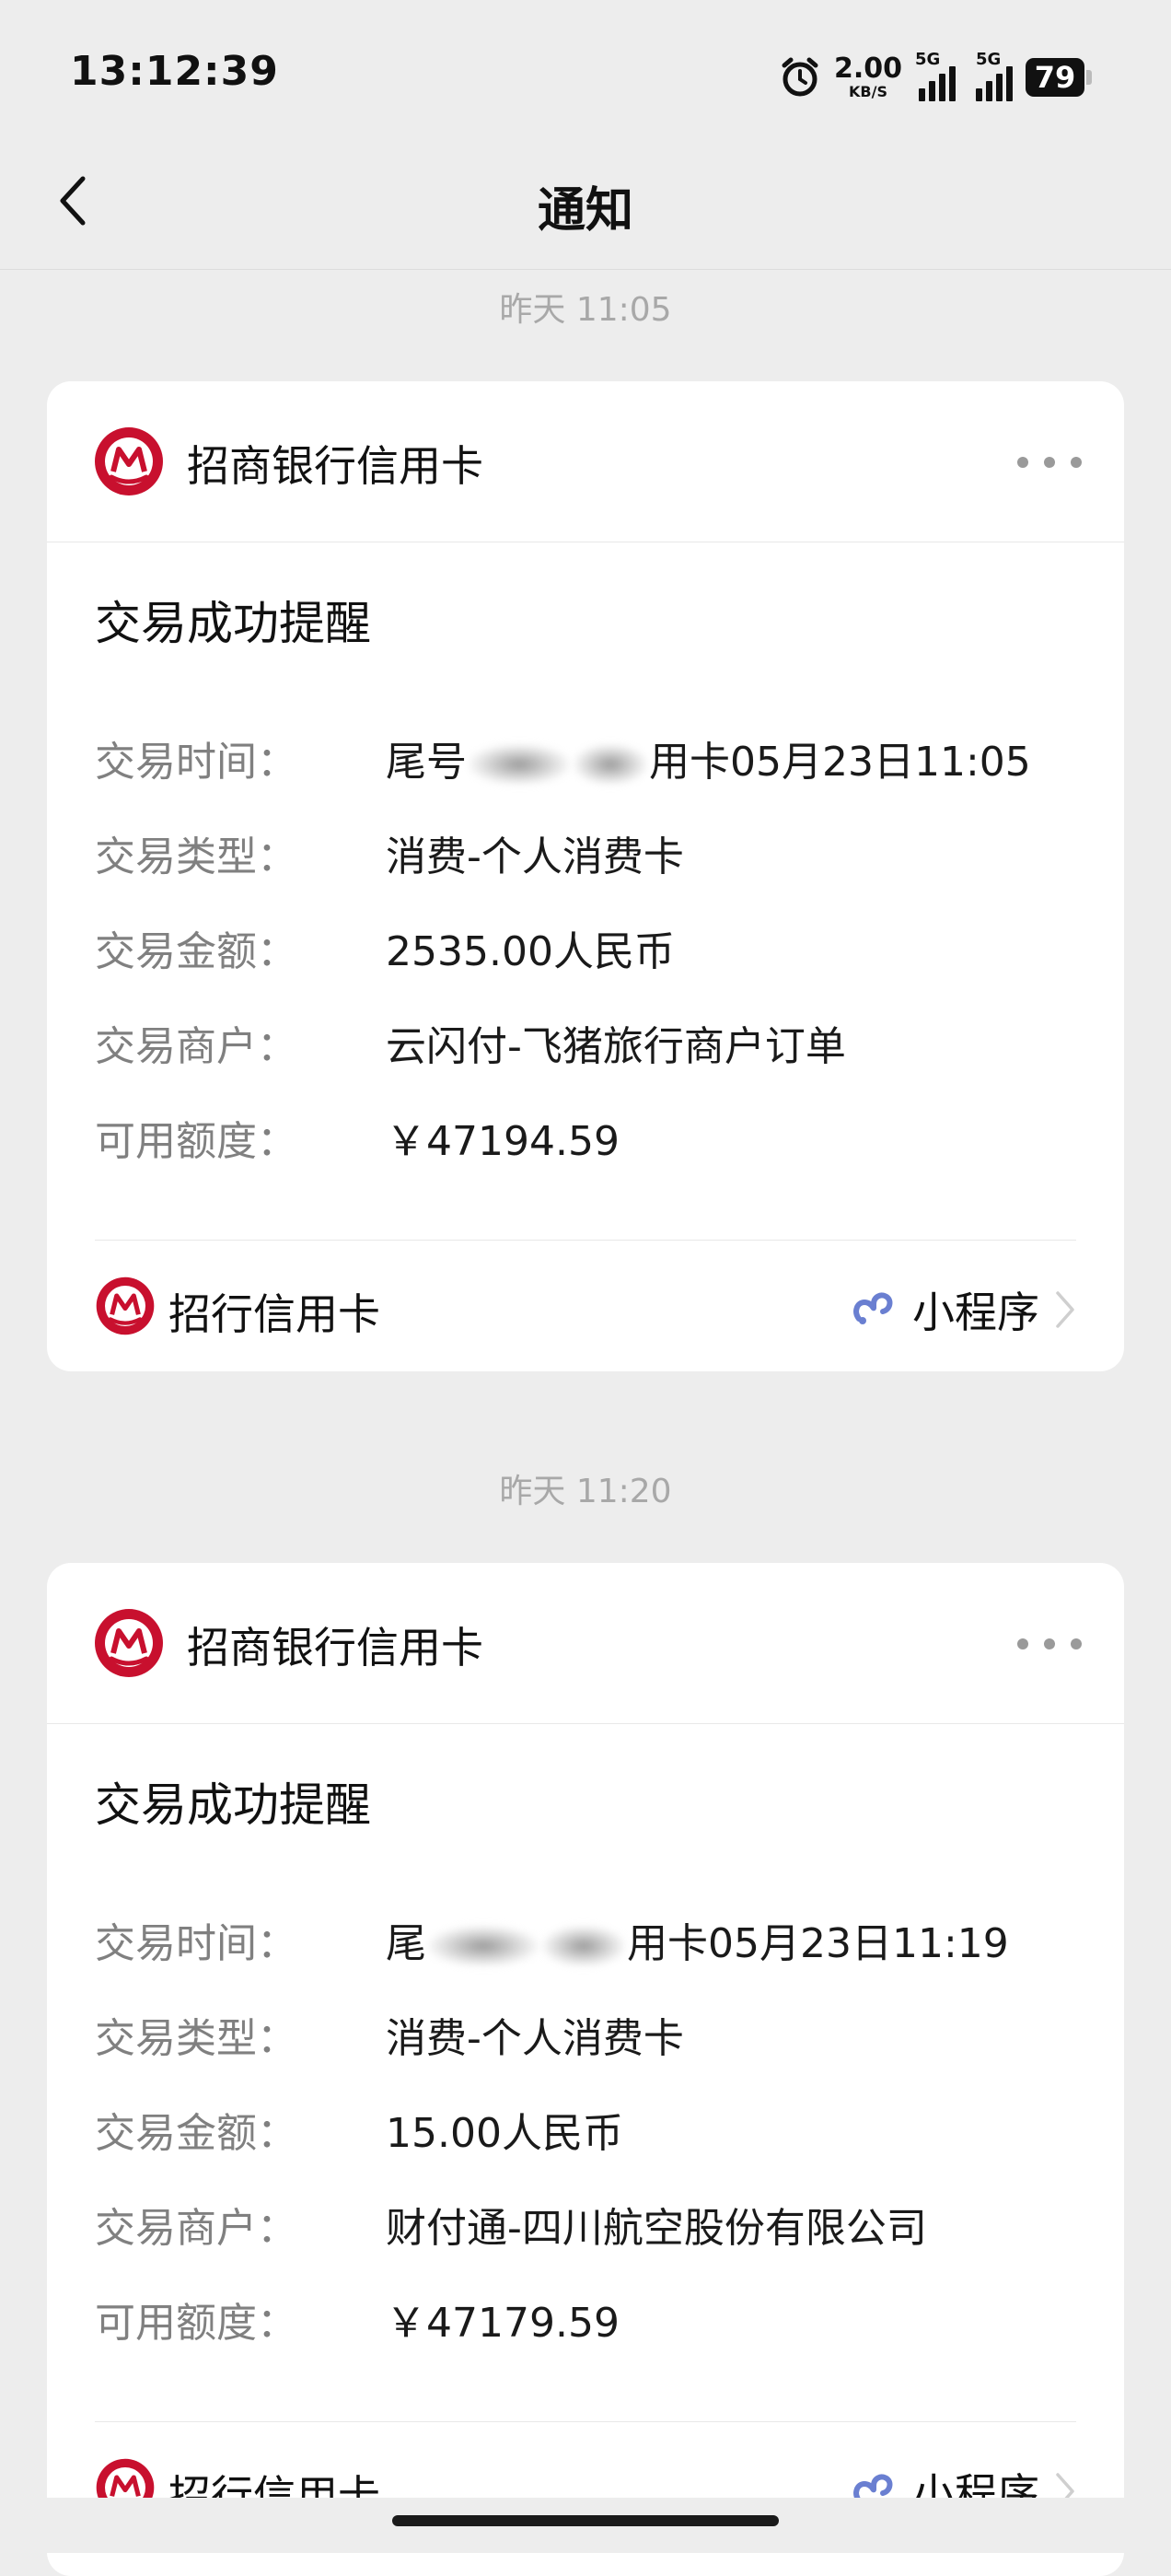 Image resolution: width=1171 pixels, height=2576 pixels. I want to click on detail-value: 云闪付-飞猪旅行商户订单, so click(616, 1046).